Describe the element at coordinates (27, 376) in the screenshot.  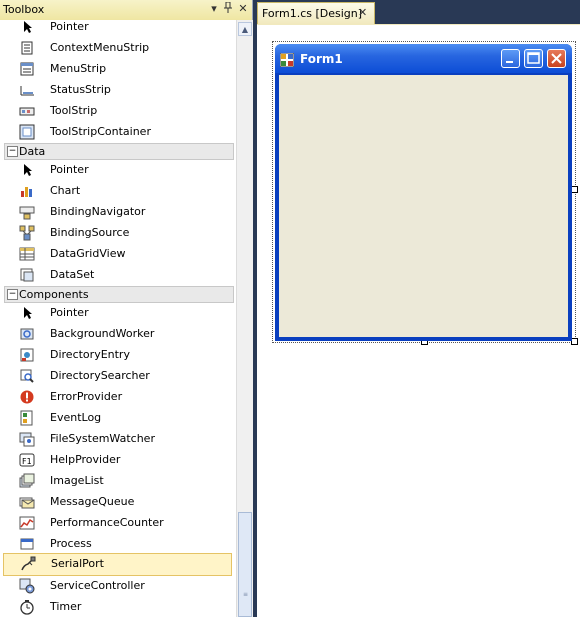
I see `directory-searcher-icon` at that location.